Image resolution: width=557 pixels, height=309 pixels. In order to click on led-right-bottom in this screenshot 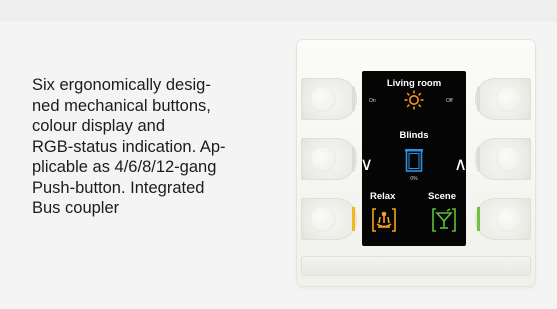, I will do `click(478, 219)`.